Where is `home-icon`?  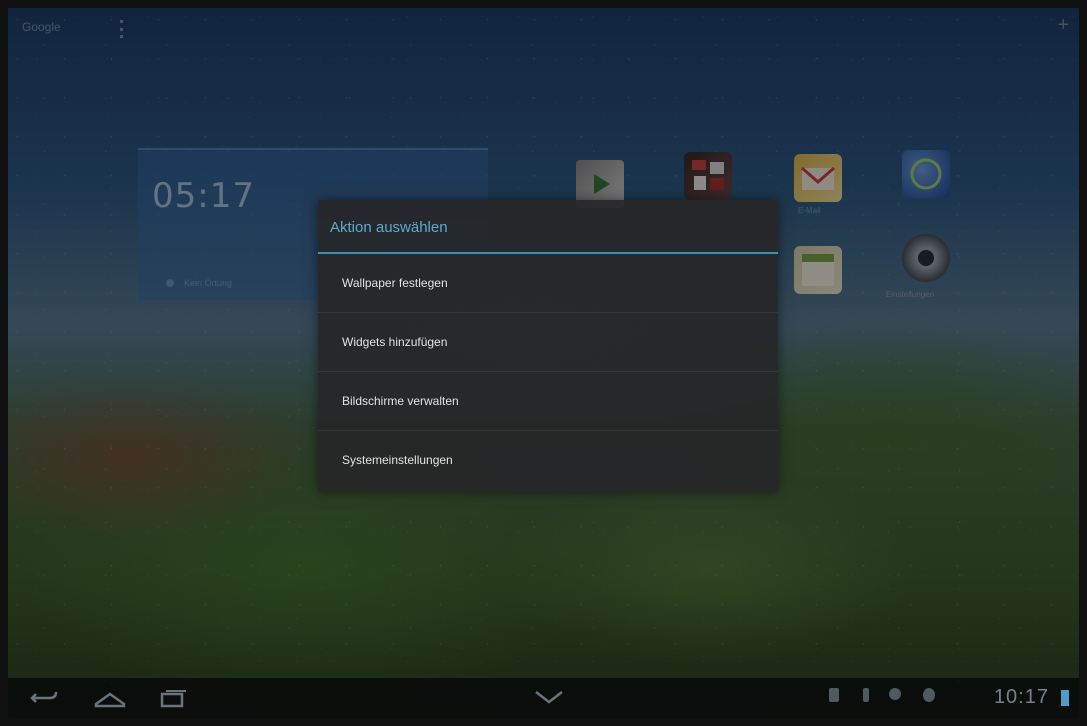
home-icon is located at coordinates (110, 700).